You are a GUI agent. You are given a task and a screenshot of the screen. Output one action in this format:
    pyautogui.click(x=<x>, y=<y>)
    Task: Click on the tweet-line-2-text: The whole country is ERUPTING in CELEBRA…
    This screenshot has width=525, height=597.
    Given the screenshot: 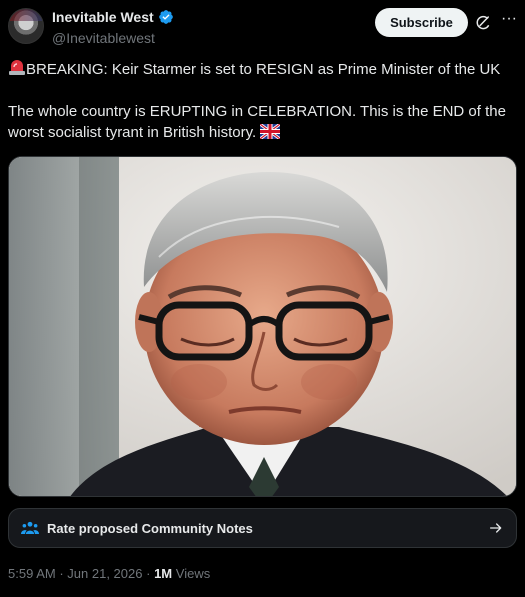 What is the action you would take?
    pyautogui.click(x=257, y=122)
    